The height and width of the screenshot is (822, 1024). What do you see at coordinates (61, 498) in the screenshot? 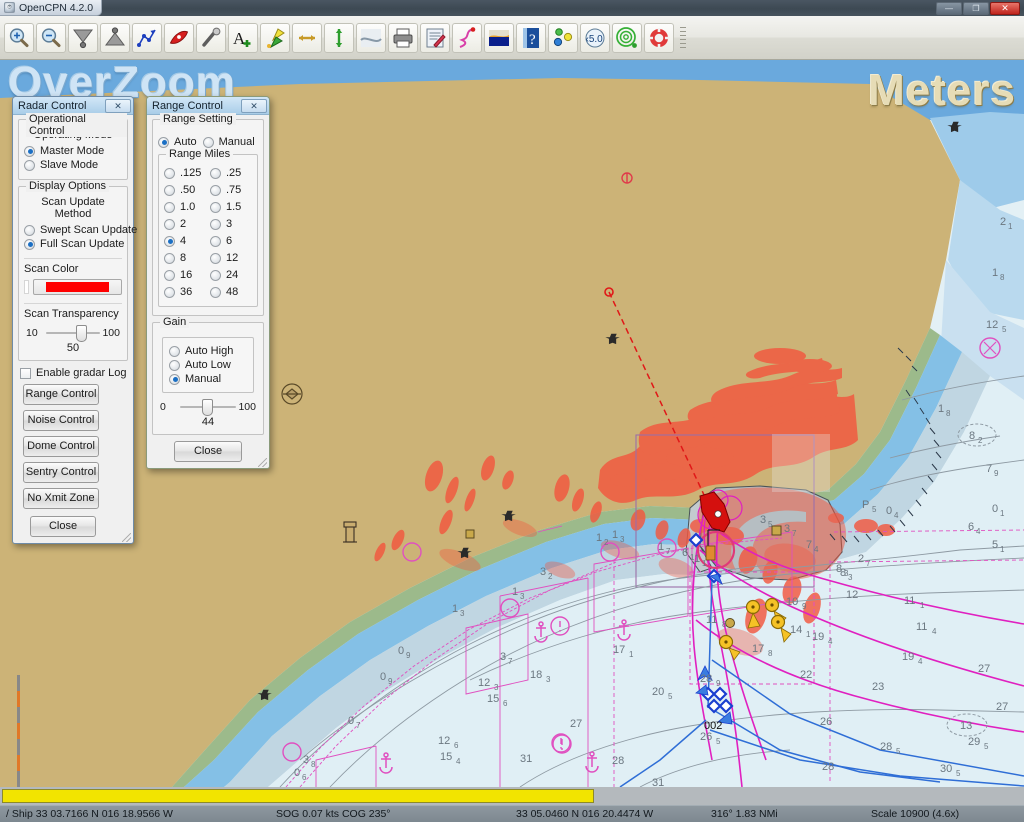
I see `no-xmit-zone-button: No Xmit Zone` at bounding box center [61, 498].